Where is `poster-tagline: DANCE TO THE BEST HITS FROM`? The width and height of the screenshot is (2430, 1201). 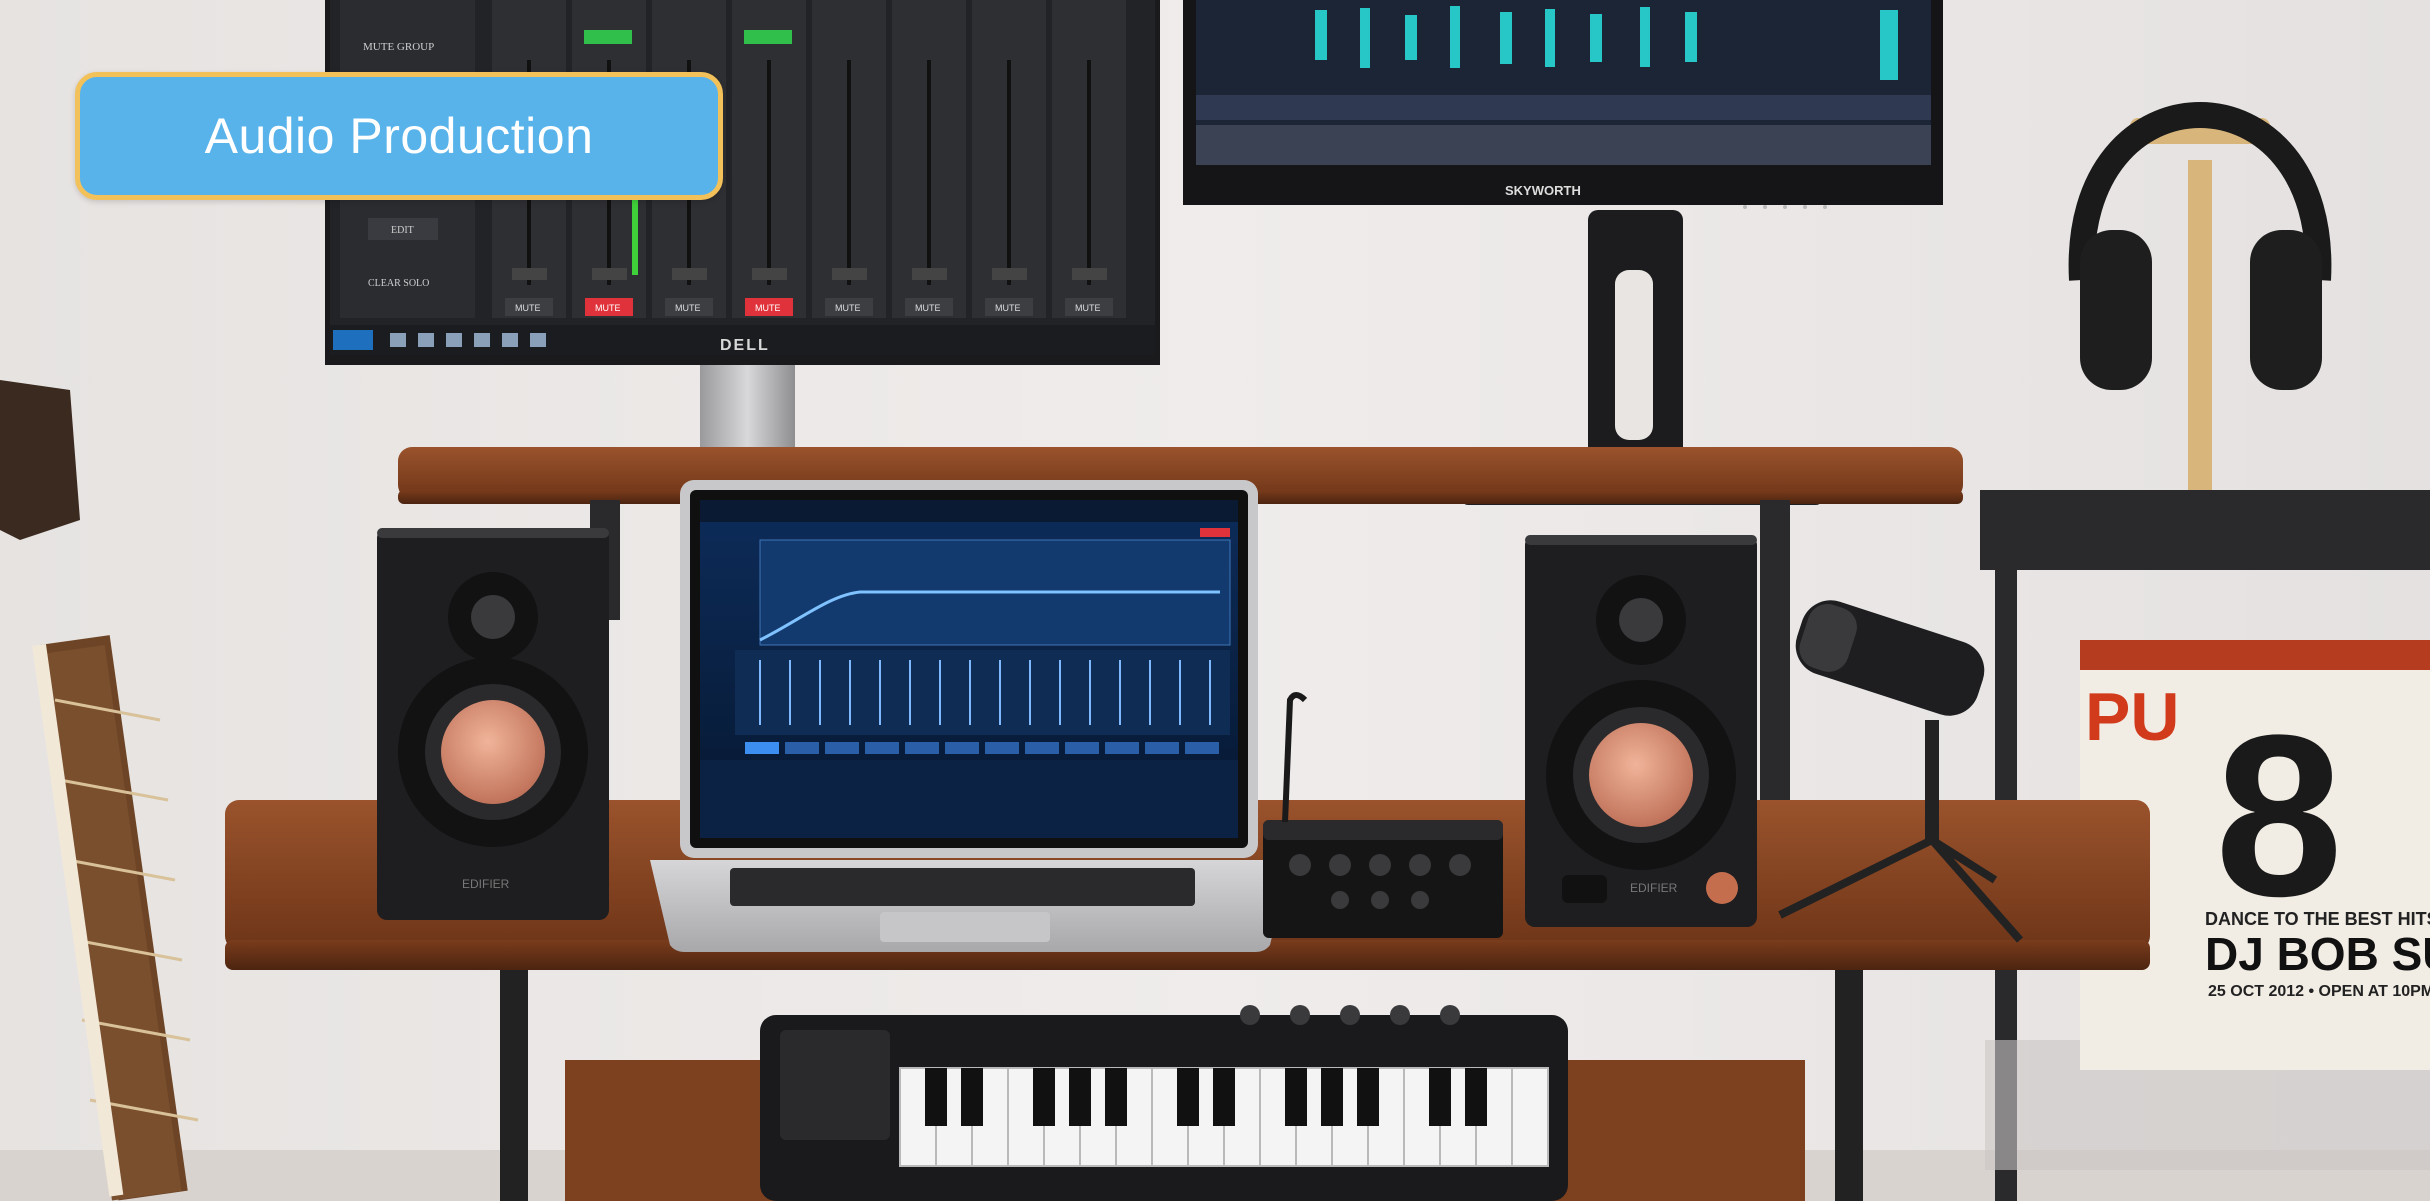 poster-tagline: DANCE TO THE BEST HITS FROM is located at coordinates (2317, 919).